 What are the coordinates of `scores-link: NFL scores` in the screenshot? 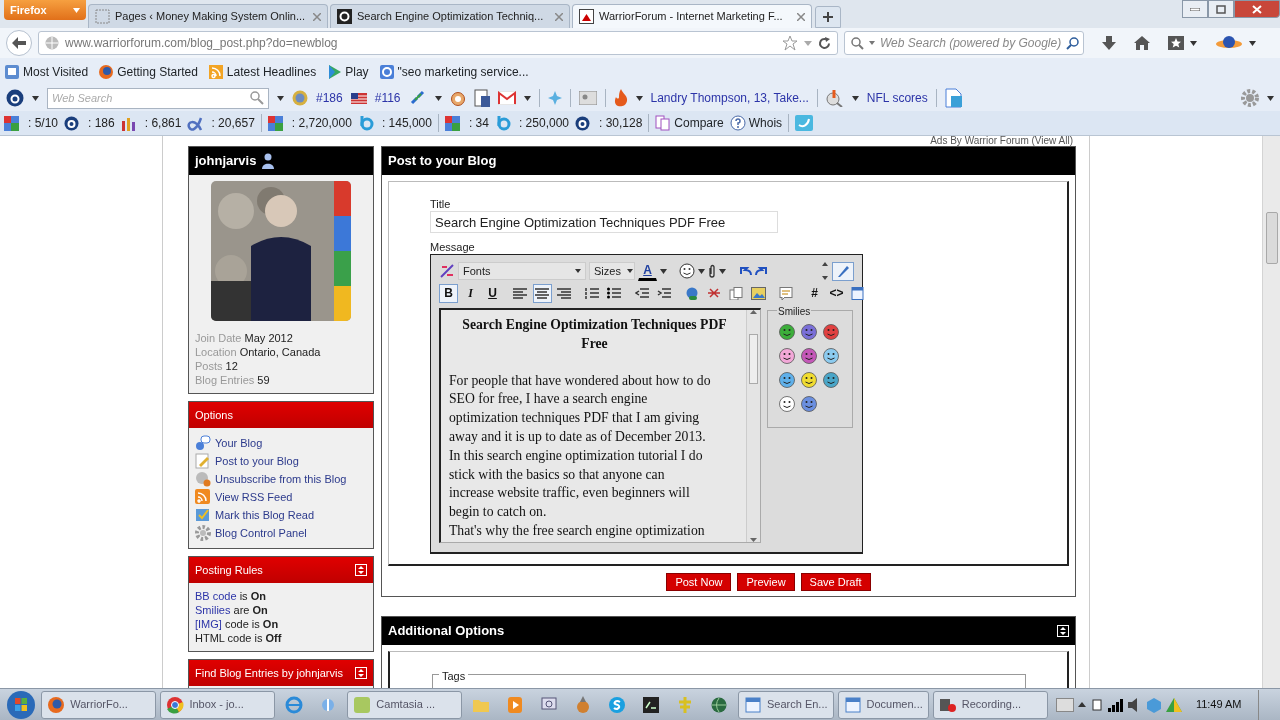 It's located at (897, 98).